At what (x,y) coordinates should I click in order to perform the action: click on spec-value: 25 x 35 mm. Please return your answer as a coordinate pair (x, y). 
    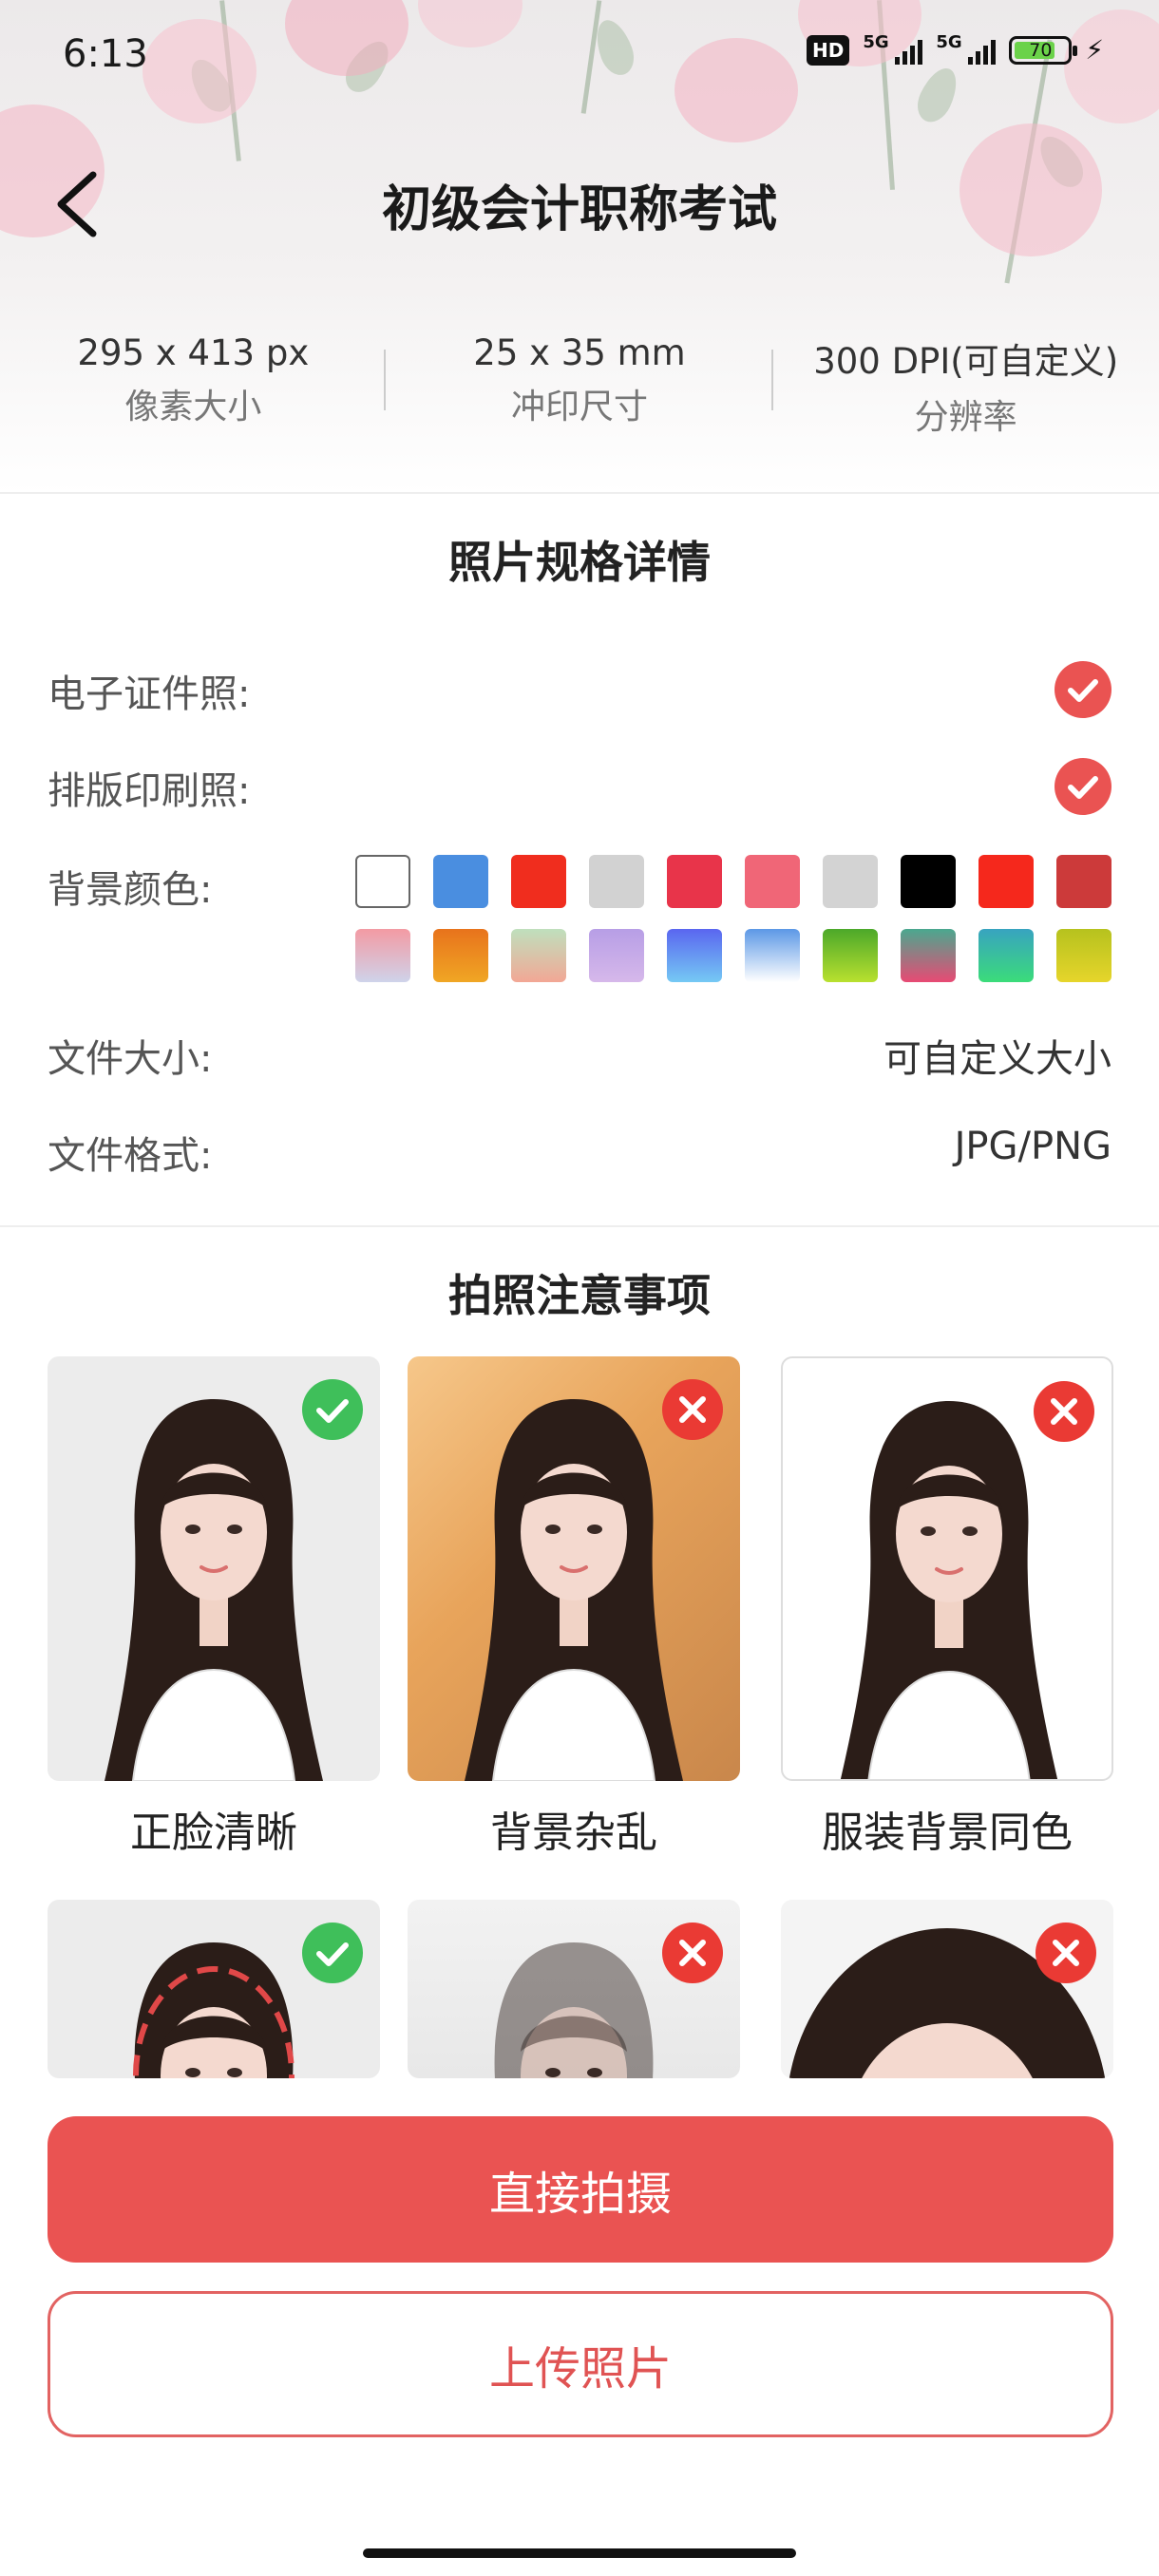
    Looking at the image, I should click on (579, 352).